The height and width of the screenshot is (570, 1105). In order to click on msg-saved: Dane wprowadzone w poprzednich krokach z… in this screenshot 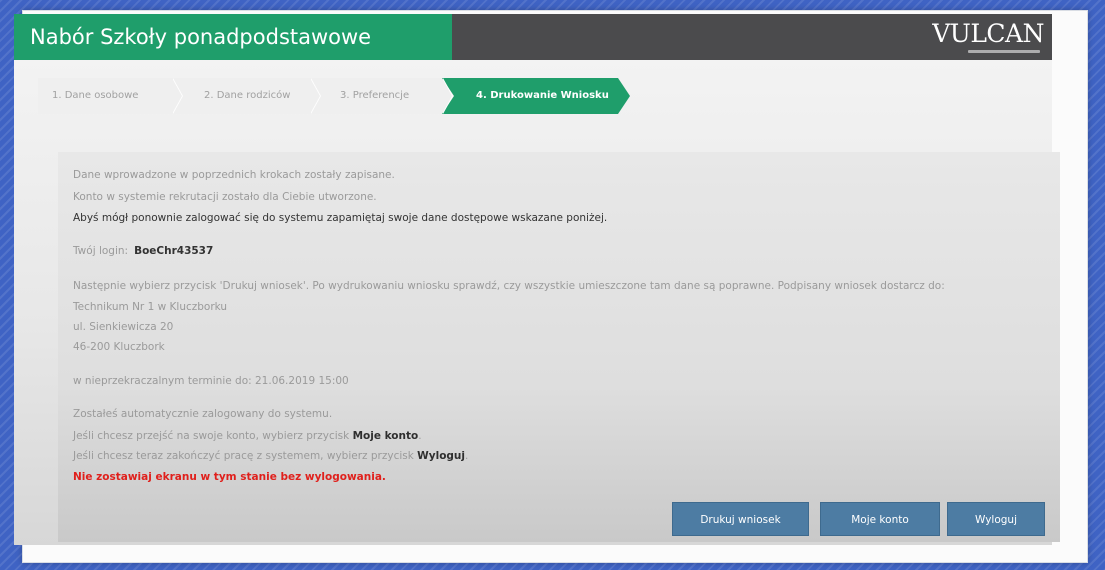, I will do `click(234, 175)`.